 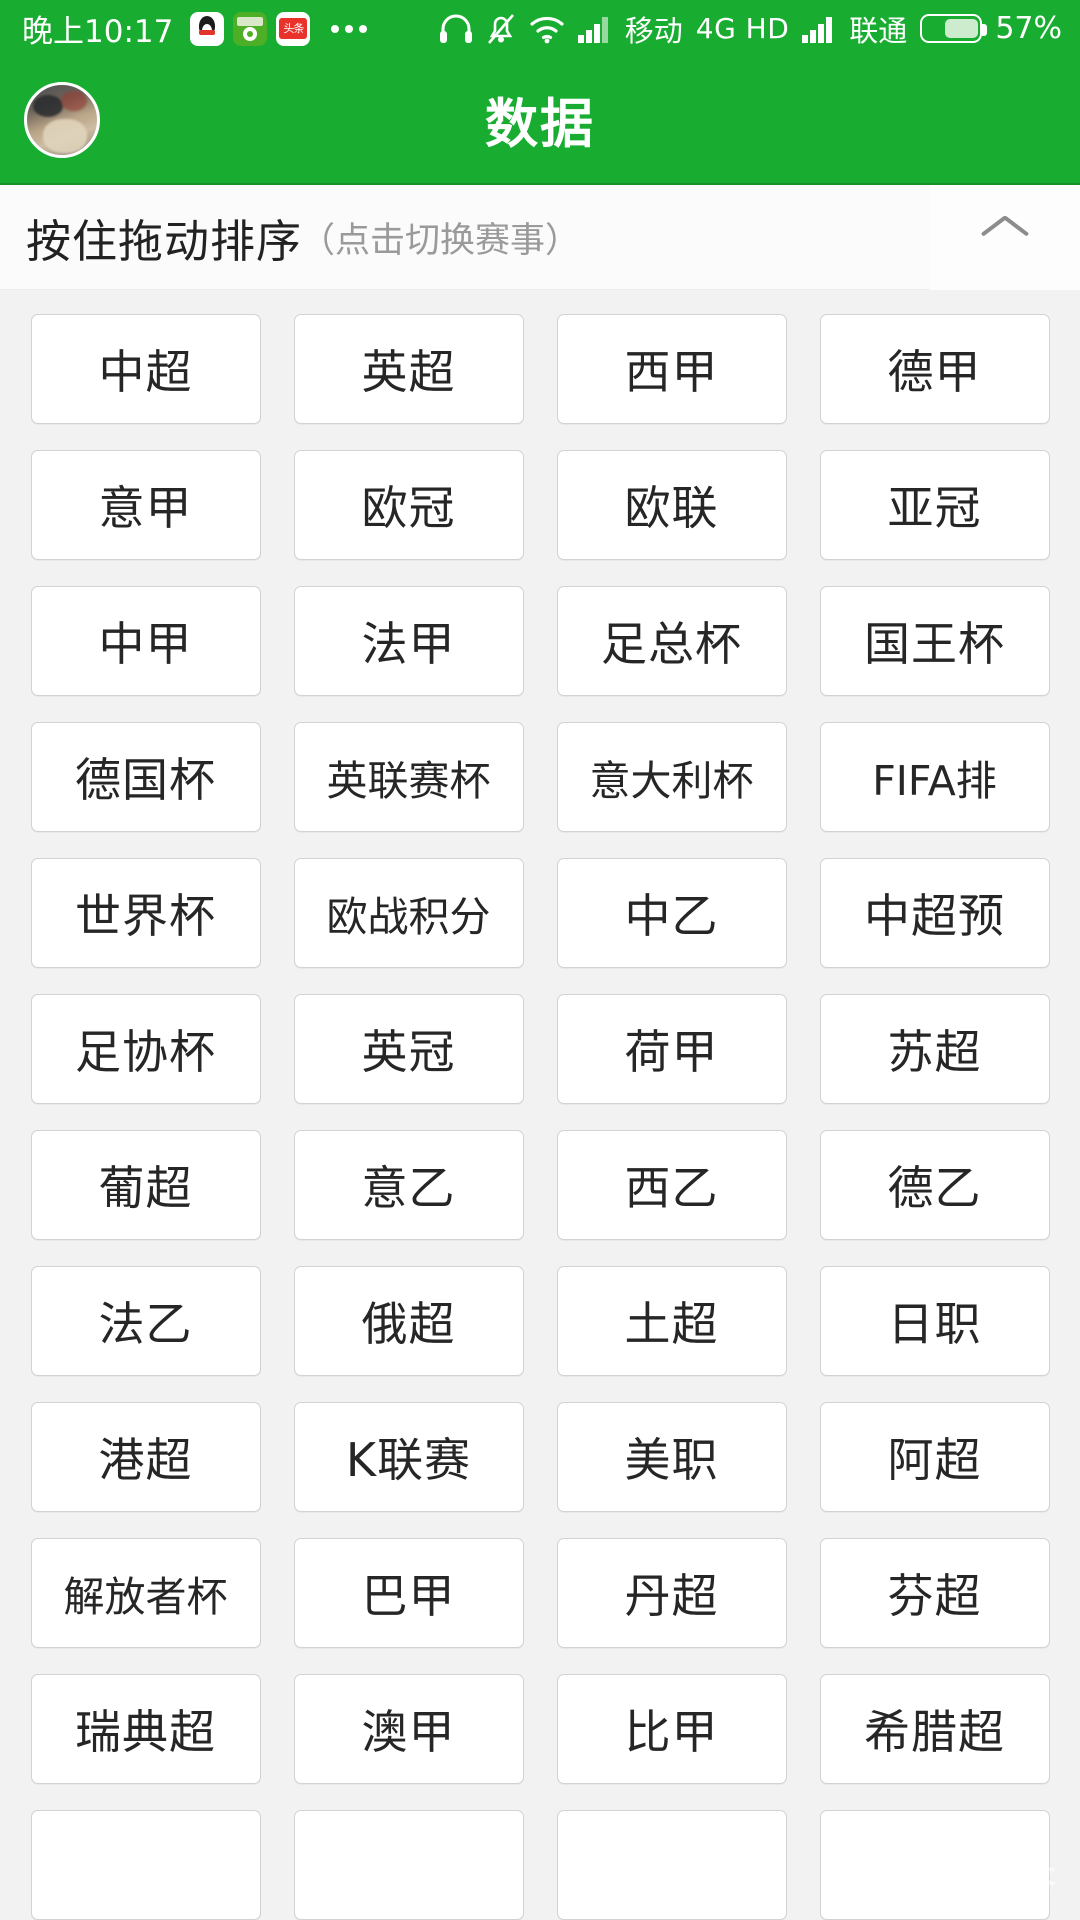 What do you see at coordinates (934, 641) in the screenshot?
I see `league-cell: 国王杯` at bounding box center [934, 641].